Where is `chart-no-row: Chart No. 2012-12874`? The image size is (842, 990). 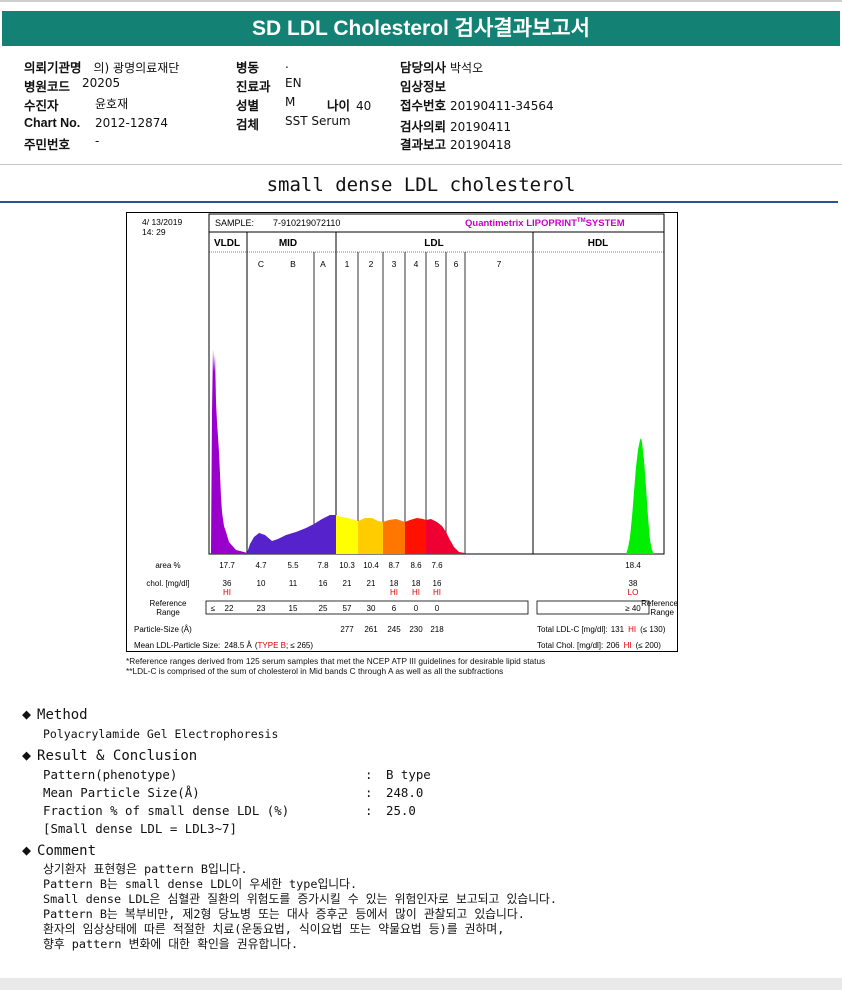
chart-no-row: Chart No. 2012-12874 is located at coordinates (96, 123).